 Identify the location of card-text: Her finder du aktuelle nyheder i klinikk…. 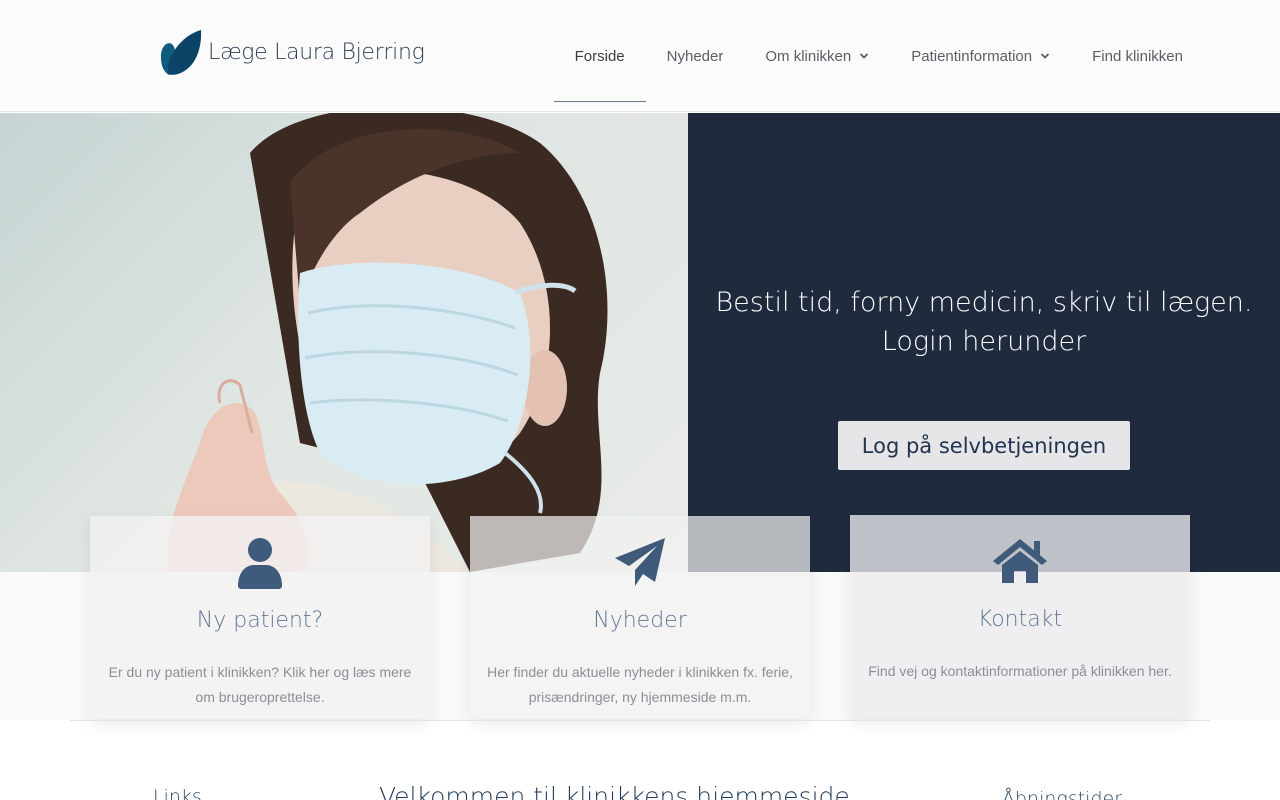
(640, 684).